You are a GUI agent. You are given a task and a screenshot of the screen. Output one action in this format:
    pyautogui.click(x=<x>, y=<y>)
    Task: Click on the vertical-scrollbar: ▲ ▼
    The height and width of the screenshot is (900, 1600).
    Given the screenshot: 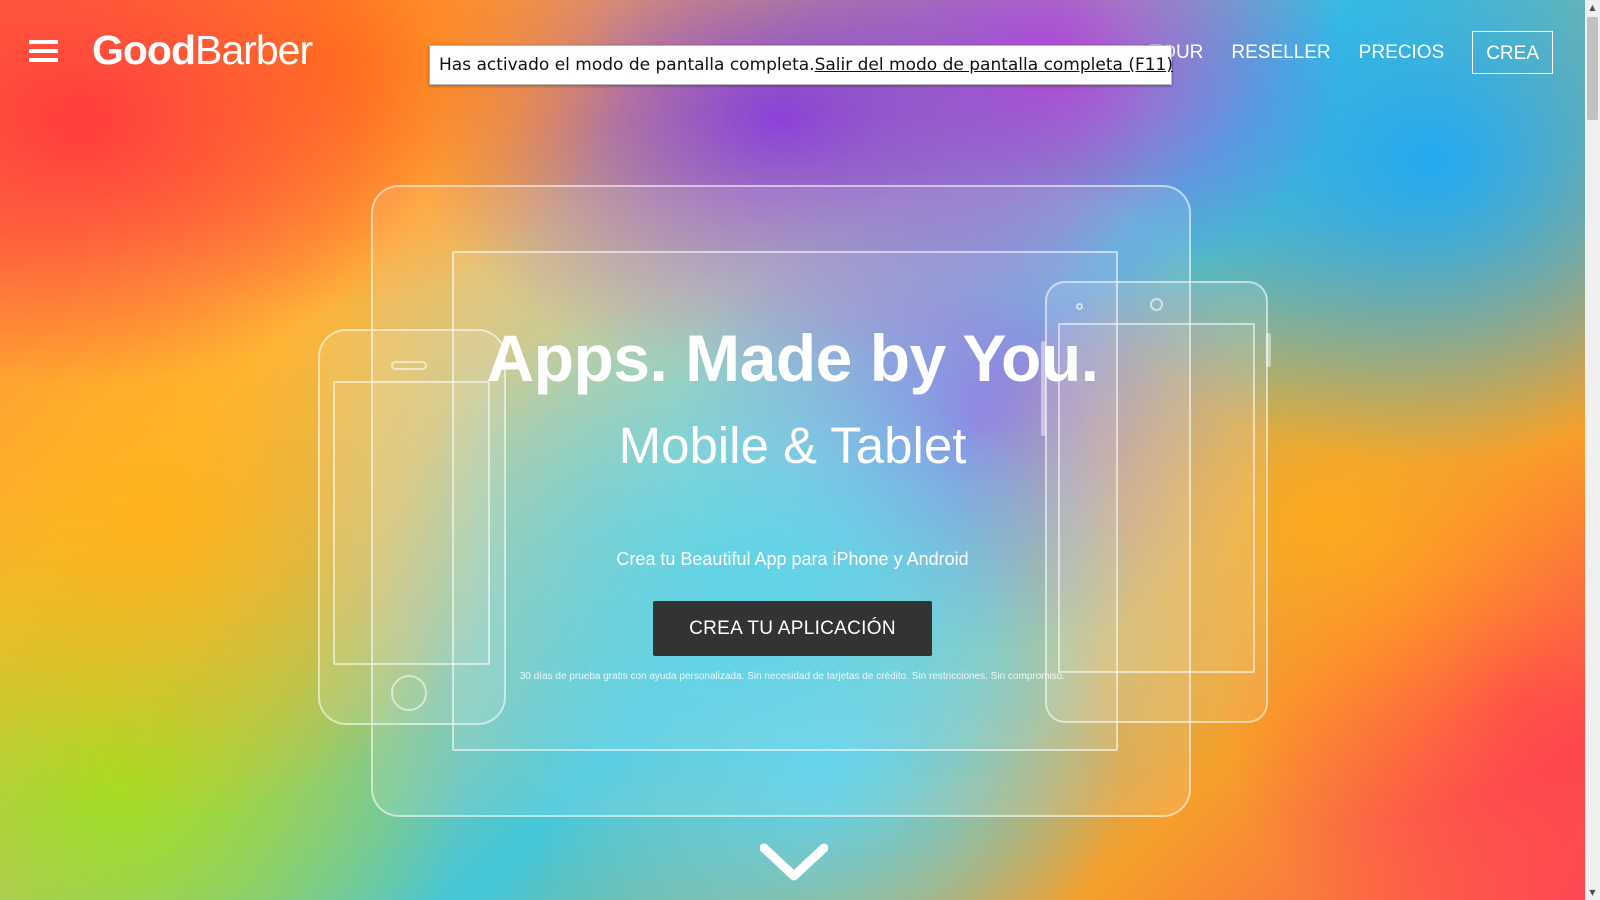 What is the action you would take?
    pyautogui.click(x=1592, y=450)
    